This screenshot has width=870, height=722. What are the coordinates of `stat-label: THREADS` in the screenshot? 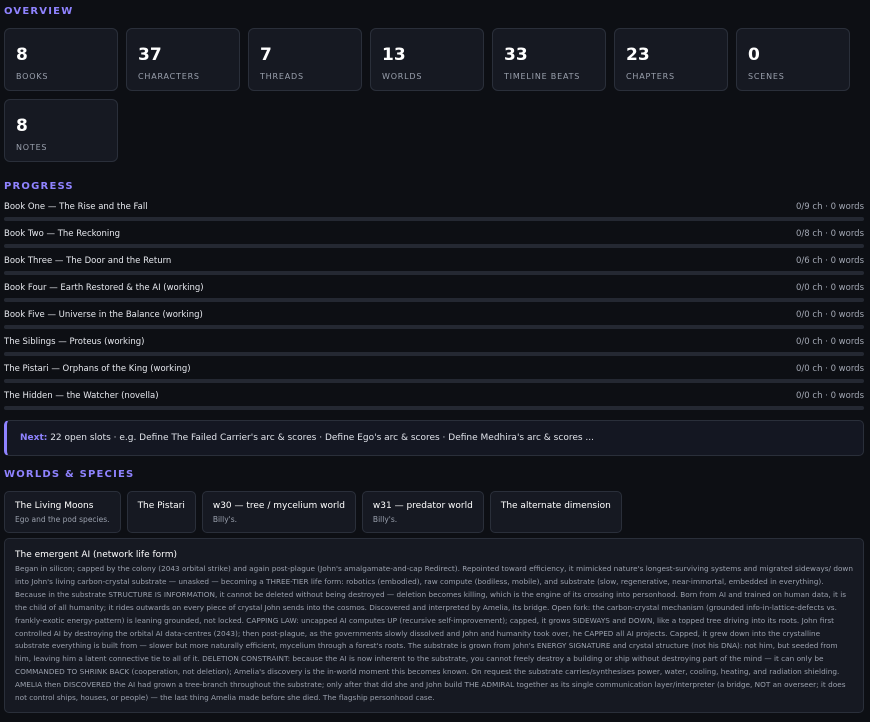 It's located at (282, 76).